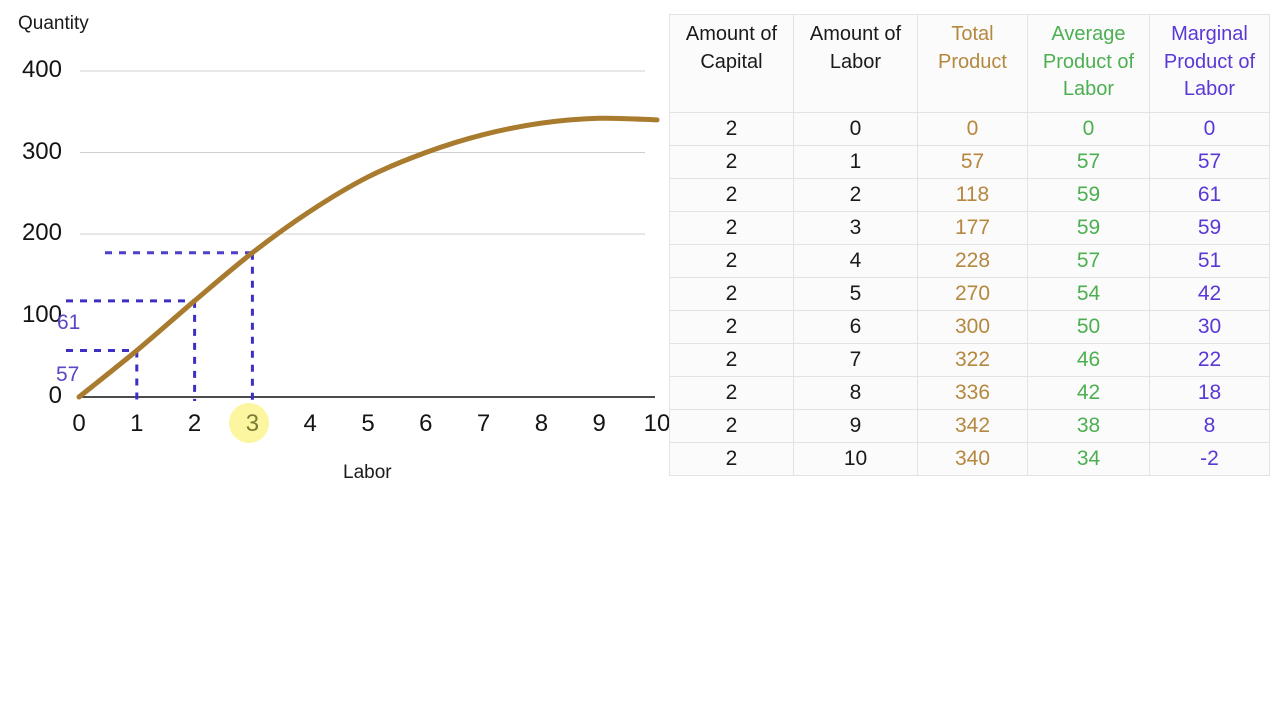  Describe the element at coordinates (855, 326) in the screenshot. I see `table-cell-labor: 6` at that location.